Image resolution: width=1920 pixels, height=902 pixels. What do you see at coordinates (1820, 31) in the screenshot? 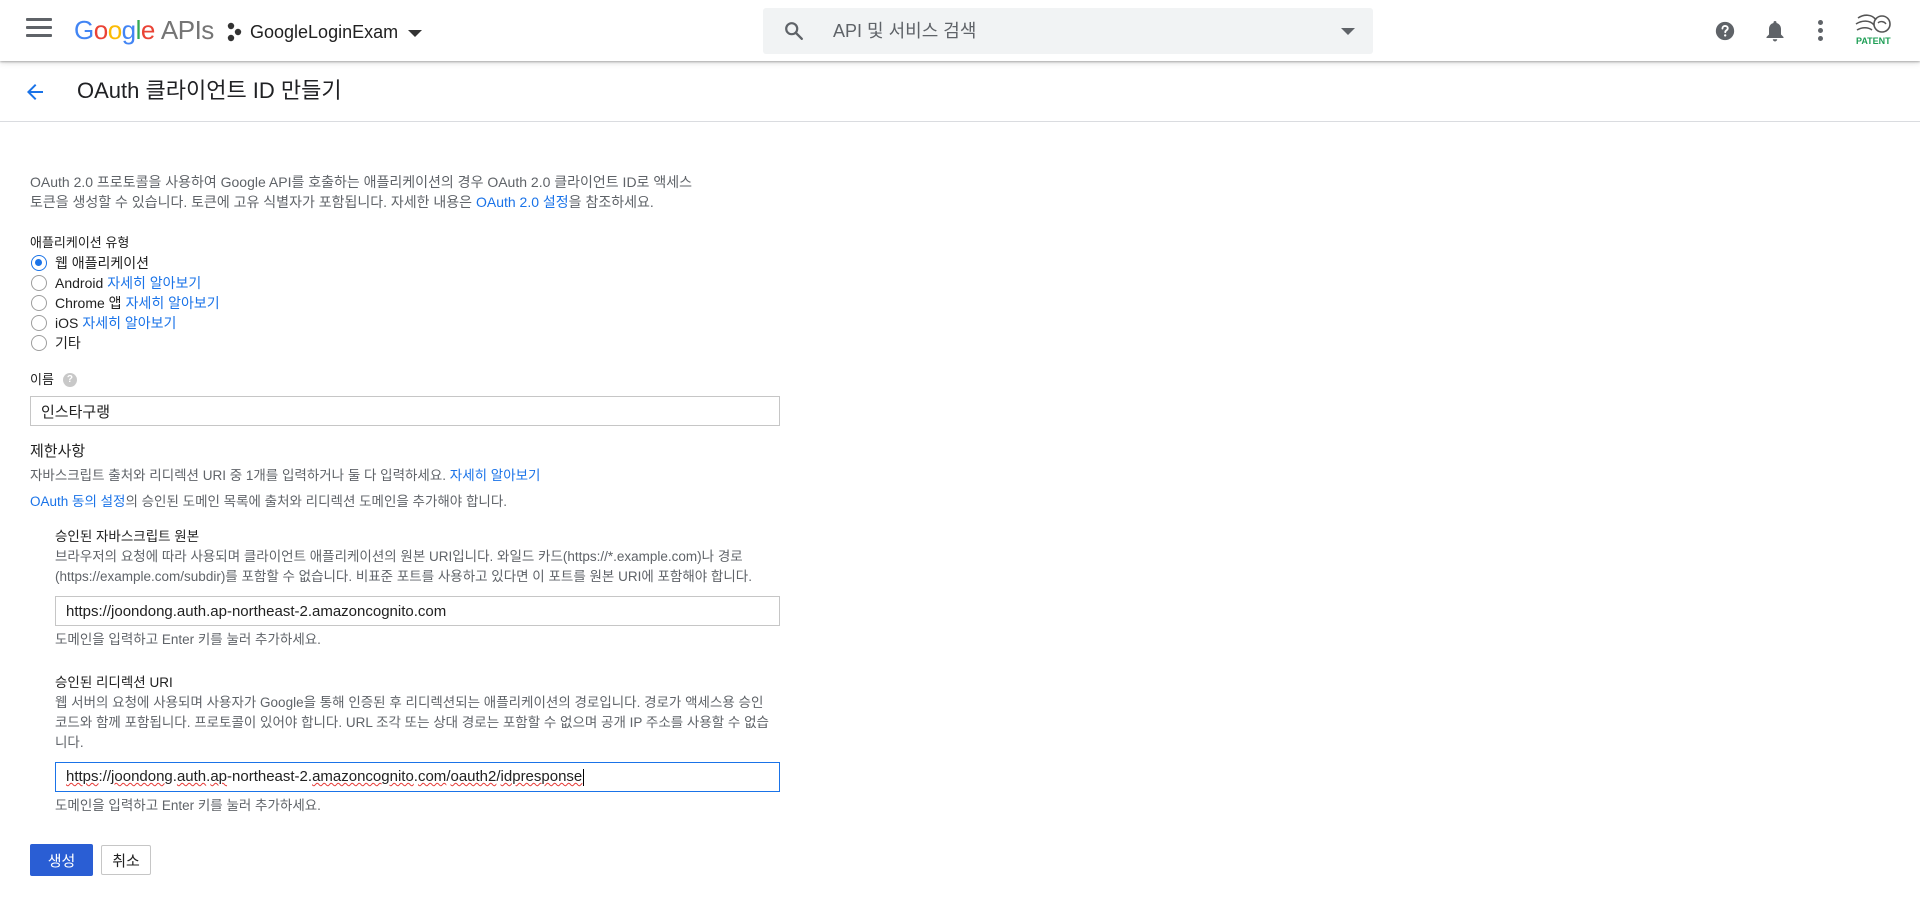
I see `more-vert-icon` at bounding box center [1820, 31].